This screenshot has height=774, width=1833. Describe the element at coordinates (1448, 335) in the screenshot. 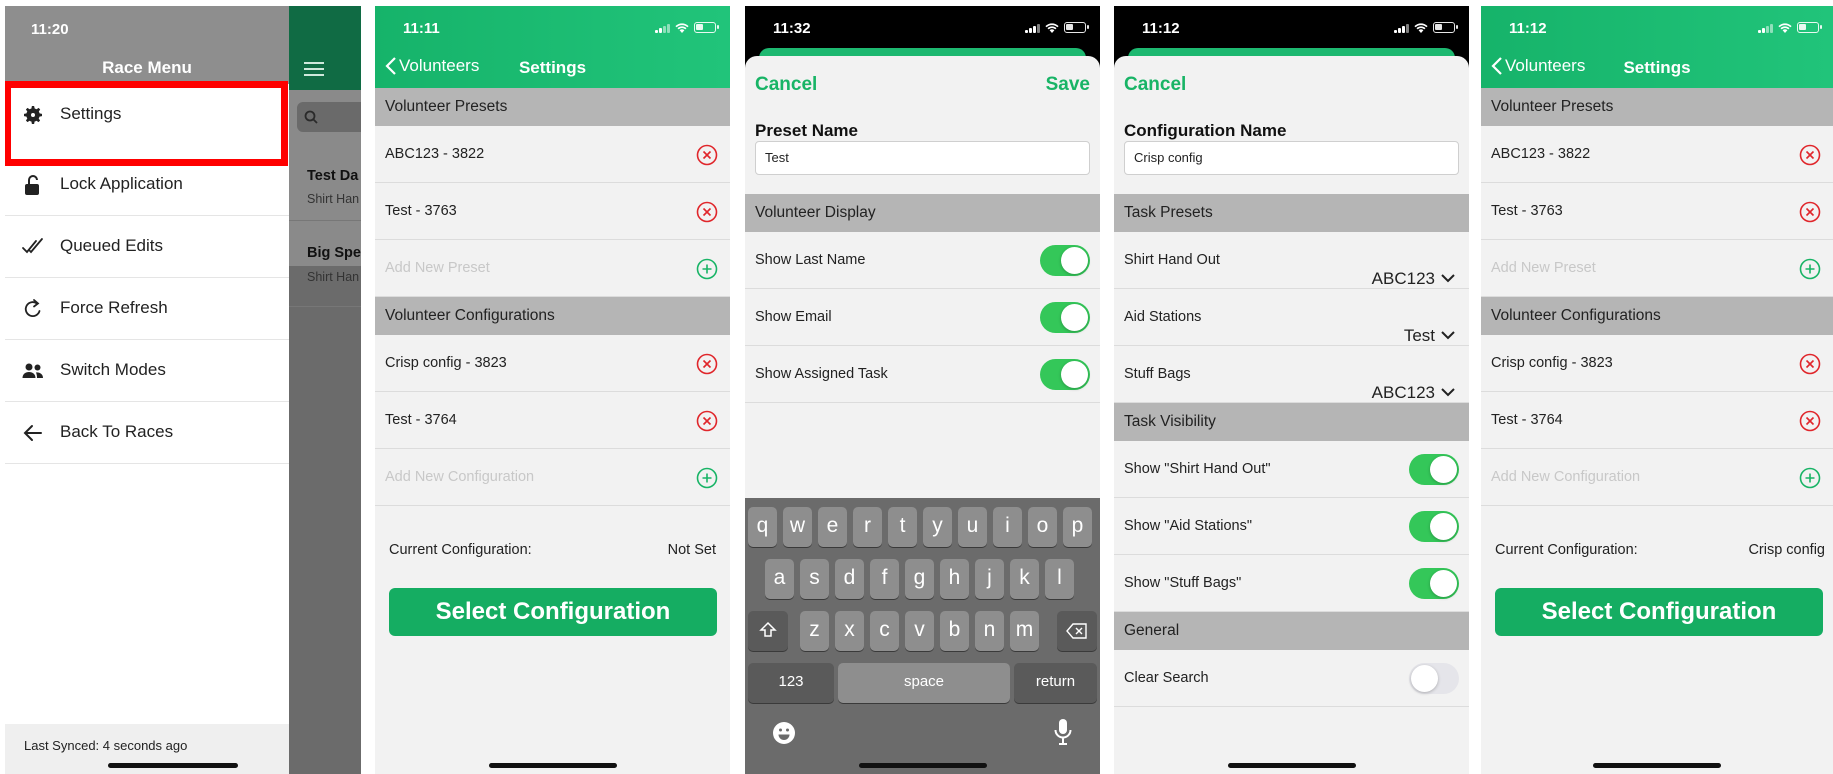

I see `chevron-down-icon` at that location.